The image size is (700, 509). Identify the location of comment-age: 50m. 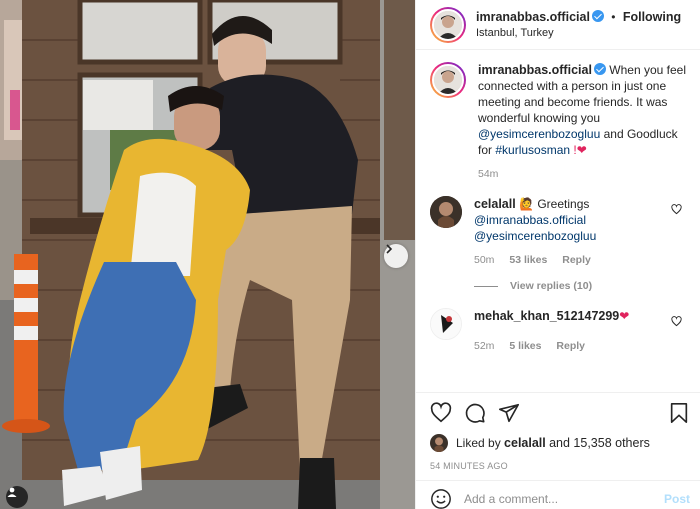
(484, 260).